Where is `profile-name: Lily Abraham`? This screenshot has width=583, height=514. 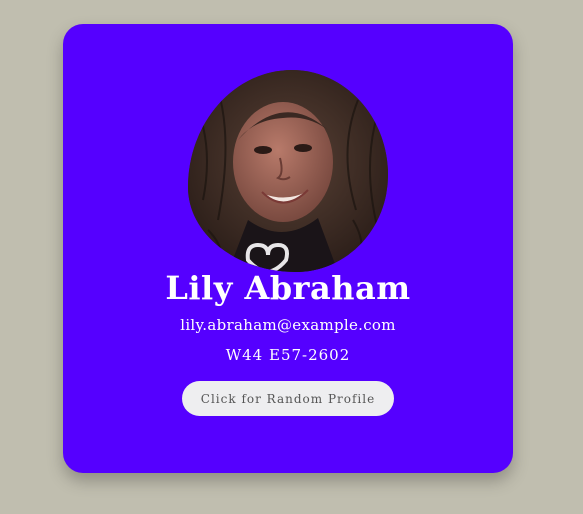
profile-name: Lily Abraham is located at coordinates (288, 288).